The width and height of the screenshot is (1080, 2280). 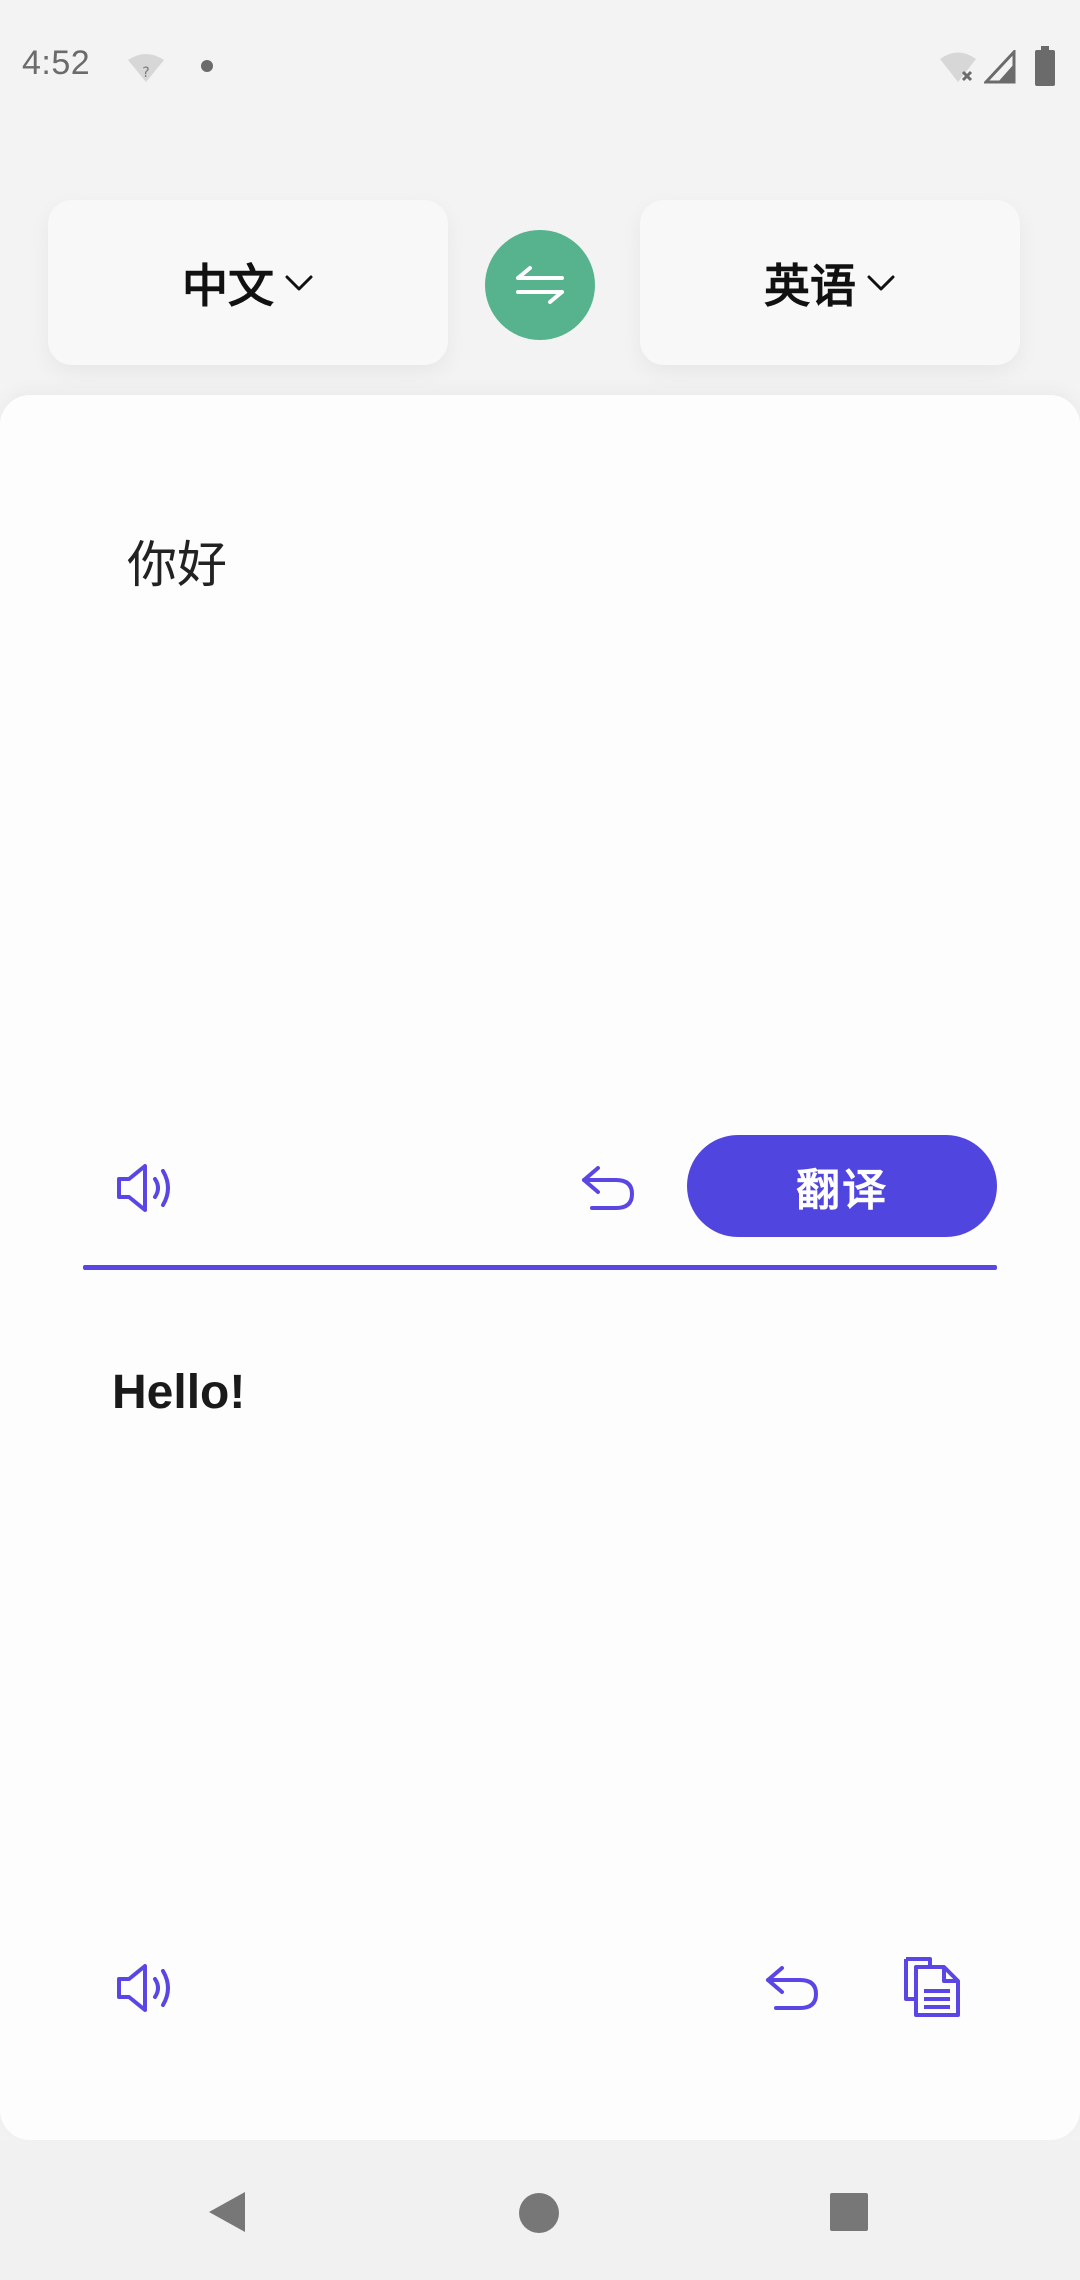 What do you see at coordinates (932, 1987) in the screenshot?
I see `copy-icon` at bounding box center [932, 1987].